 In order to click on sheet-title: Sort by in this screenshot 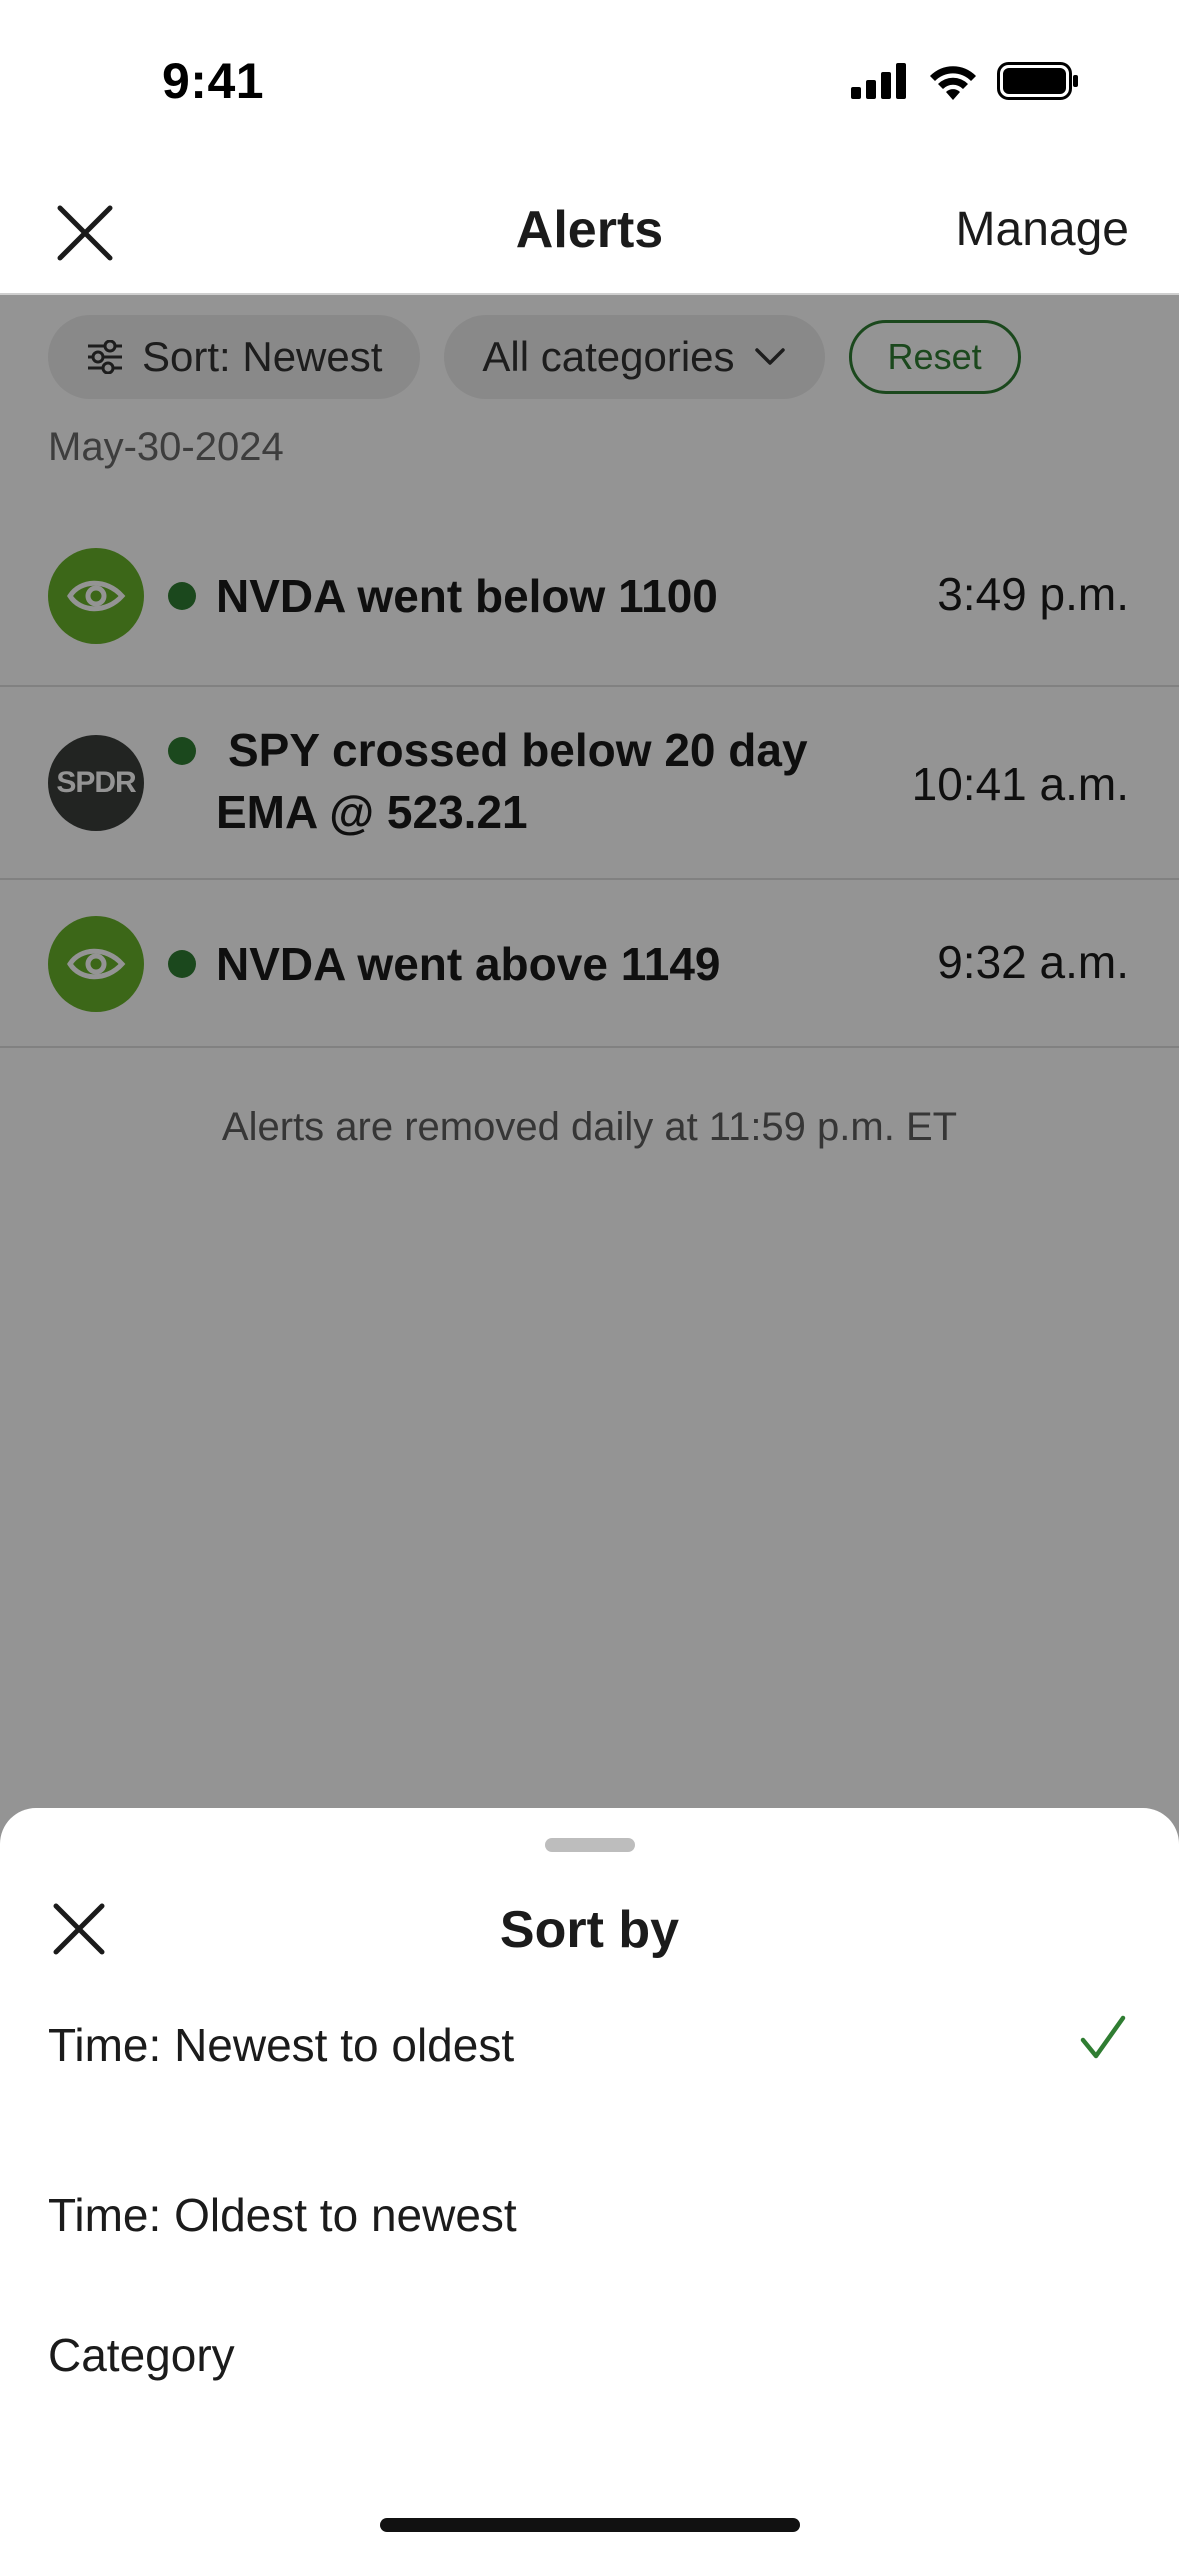, I will do `click(589, 1930)`.